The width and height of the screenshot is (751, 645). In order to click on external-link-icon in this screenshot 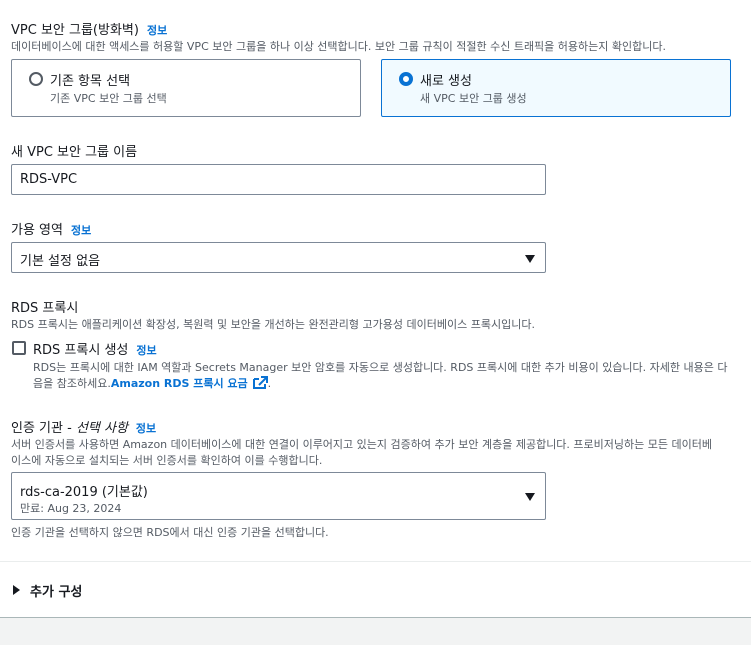, I will do `click(260, 382)`.